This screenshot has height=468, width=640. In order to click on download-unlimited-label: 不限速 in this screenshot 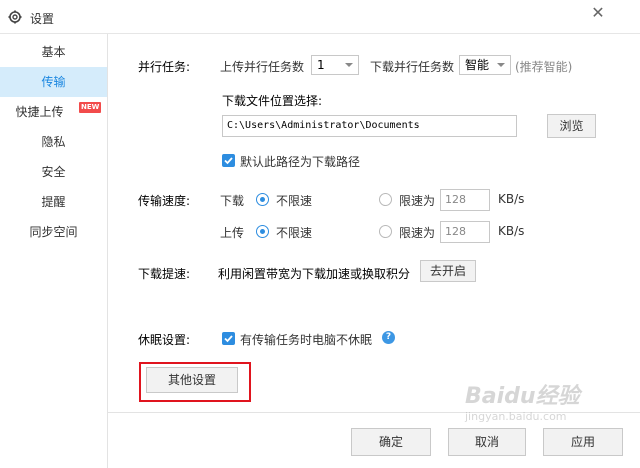, I will do `click(294, 201)`.